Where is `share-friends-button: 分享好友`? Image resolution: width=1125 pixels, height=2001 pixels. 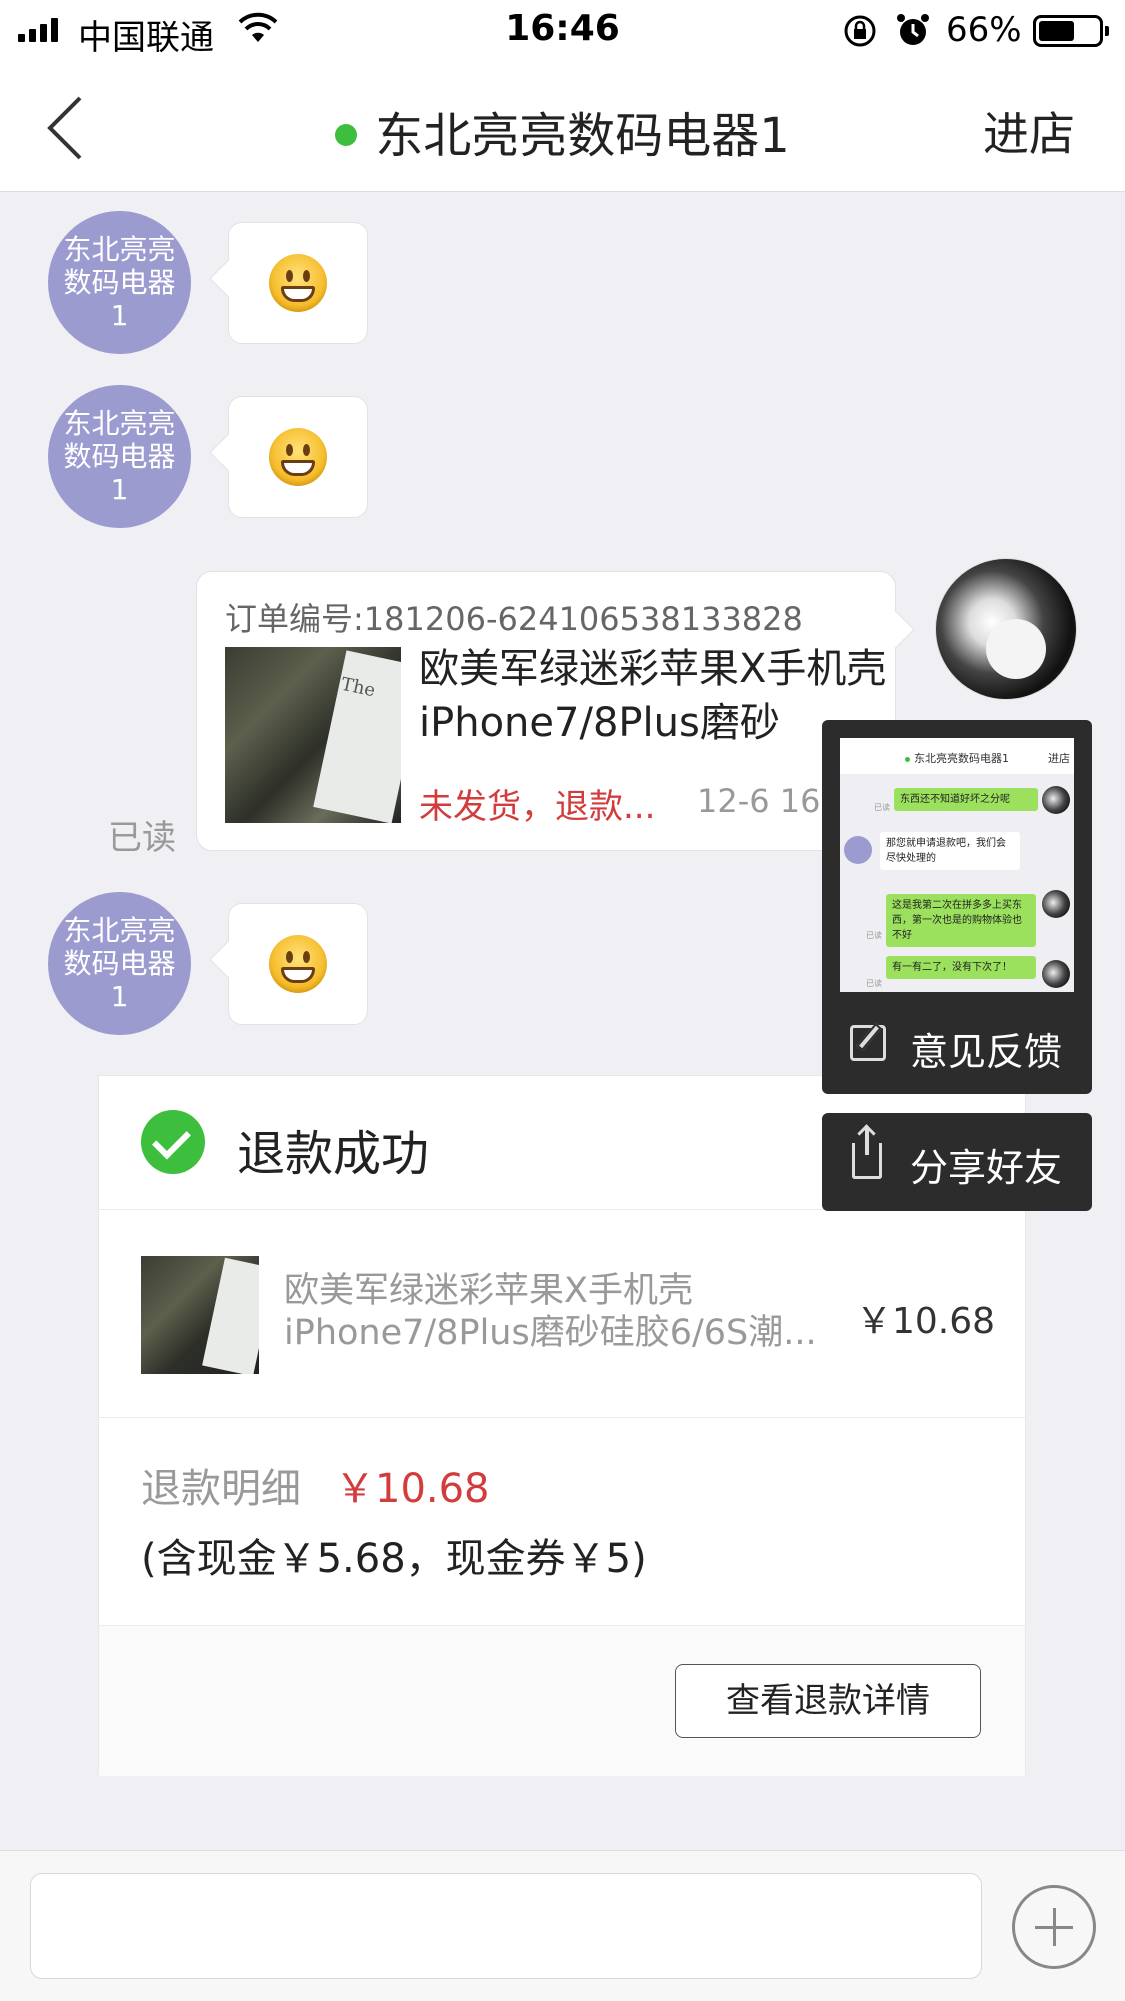
share-friends-button: 分享好友 is located at coordinates (957, 1162).